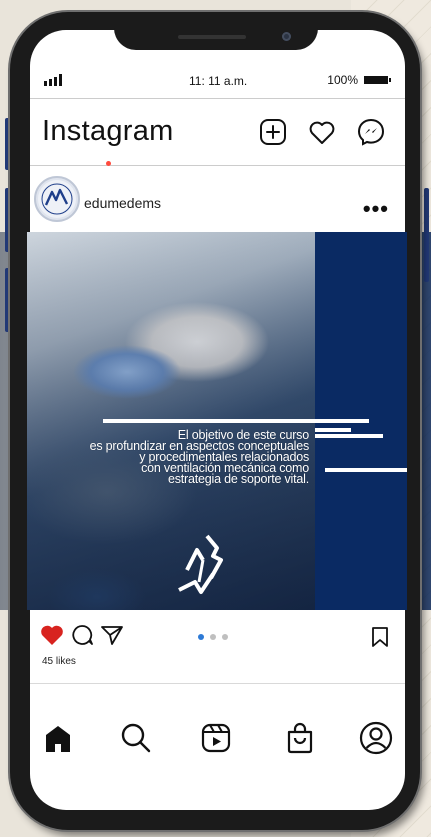 This screenshot has height=837, width=431. Describe the element at coordinates (122, 203) in the screenshot. I see `post-username: edumedems` at that location.